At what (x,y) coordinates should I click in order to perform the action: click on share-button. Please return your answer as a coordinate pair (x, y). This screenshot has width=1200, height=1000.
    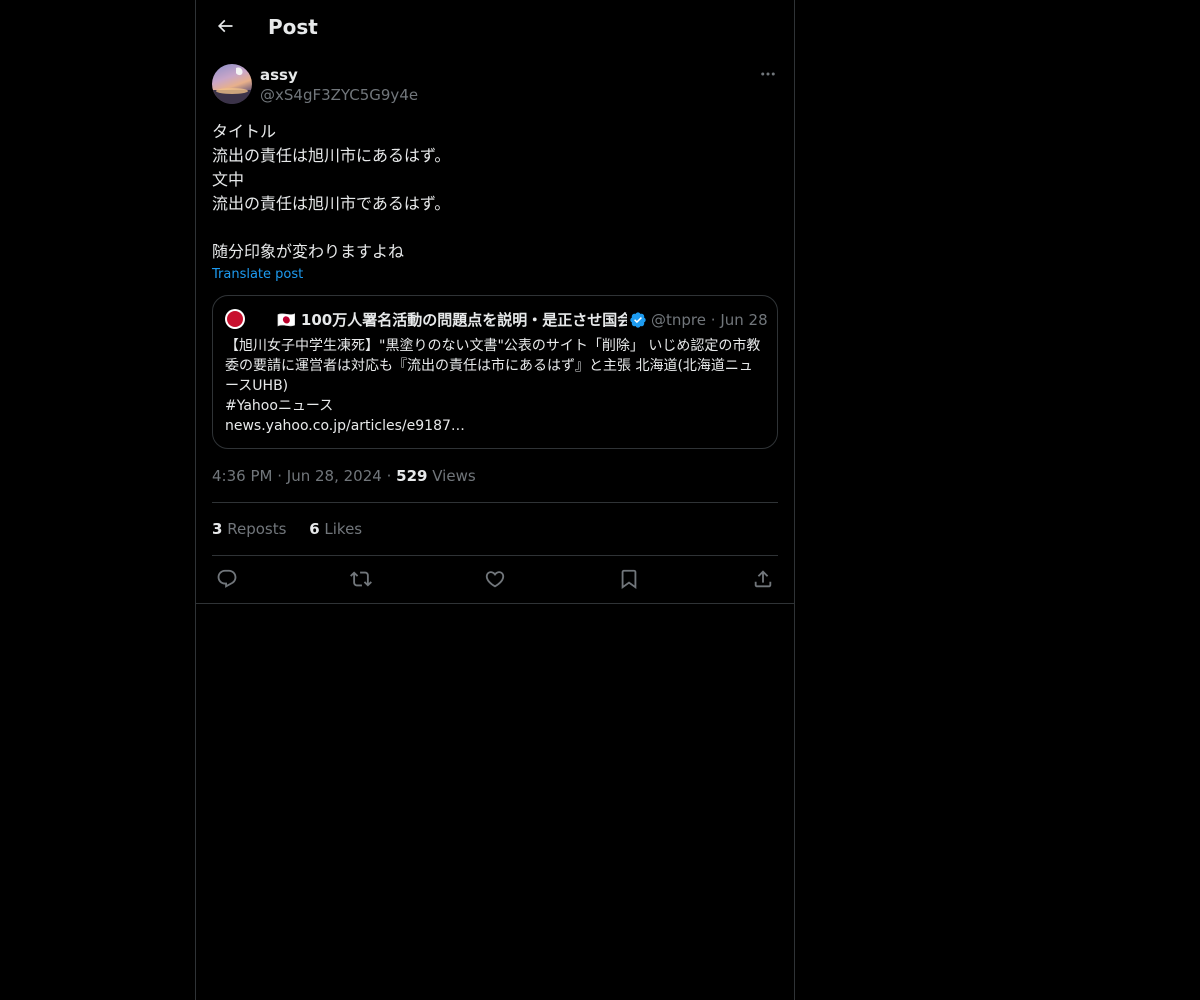
    Looking at the image, I should click on (763, 579).